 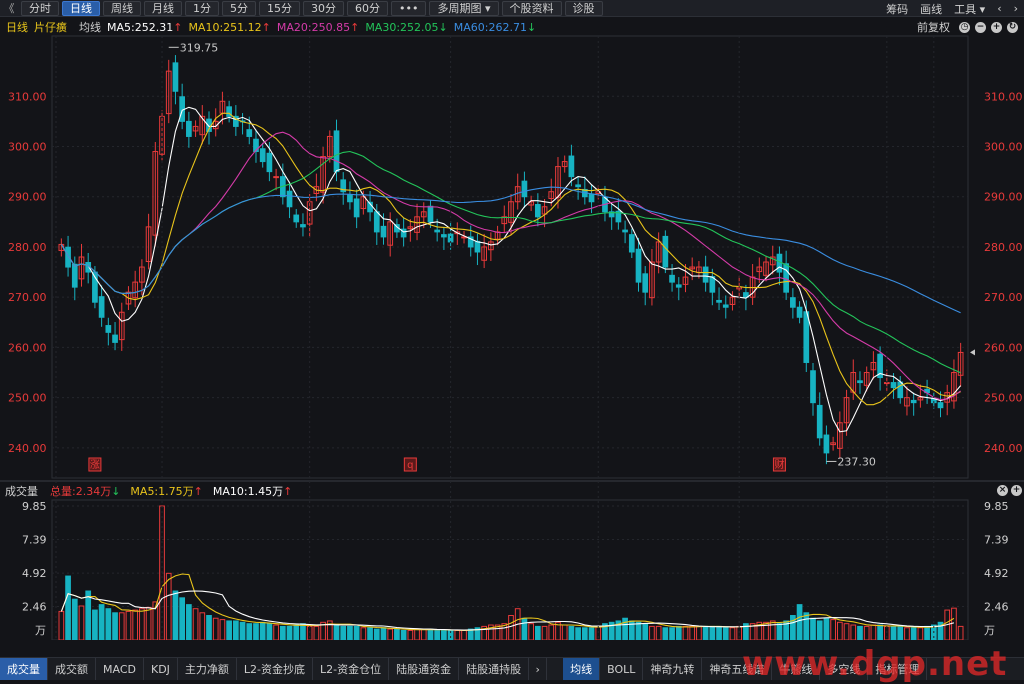 I want to click on price-tick-right: 250.00, so click(x=1003, y=398).